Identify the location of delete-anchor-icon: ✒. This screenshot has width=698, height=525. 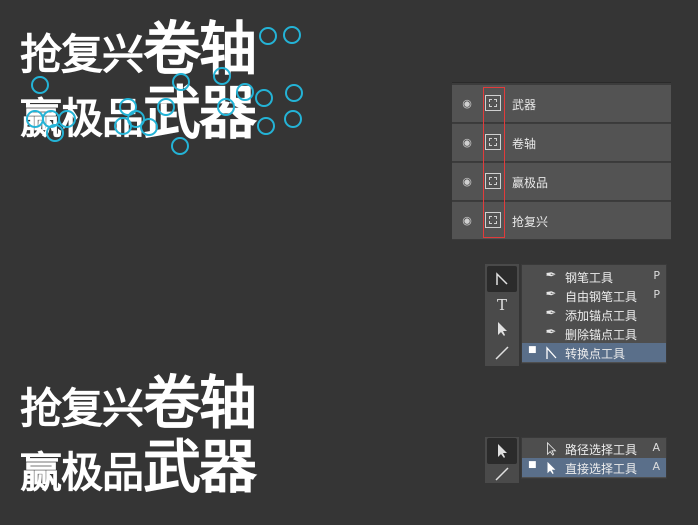
(551, 332).